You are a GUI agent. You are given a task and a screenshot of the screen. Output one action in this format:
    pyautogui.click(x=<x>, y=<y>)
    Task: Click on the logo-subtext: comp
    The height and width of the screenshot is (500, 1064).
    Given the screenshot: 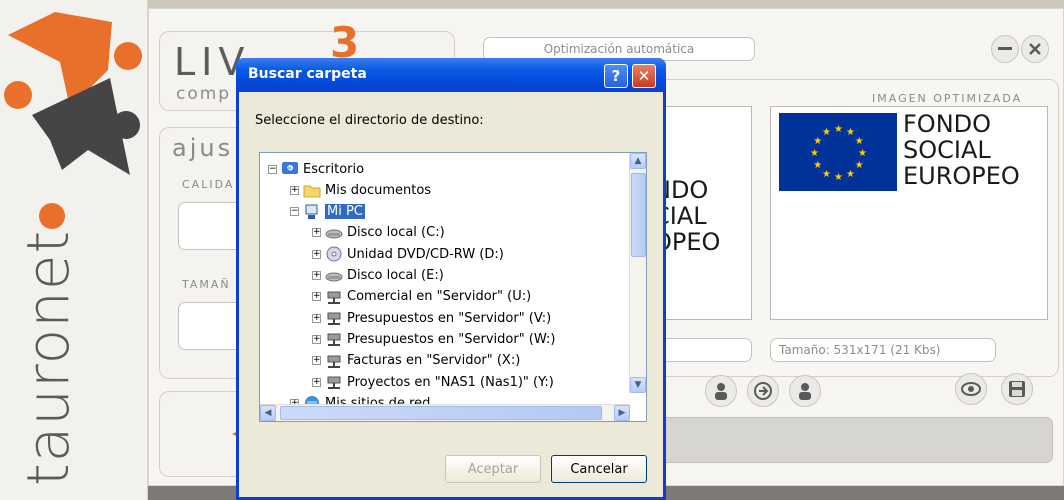 What is the action you would take?
    pyautogui.click(x=204, y=94)
    